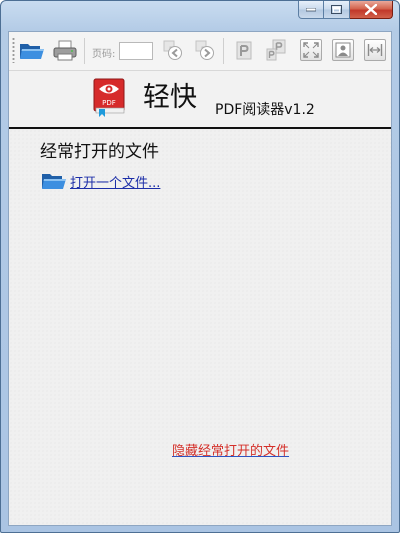 The height and width of the screenshot is (533, 400). I want to click on fit-page-button, so click(343, 50).